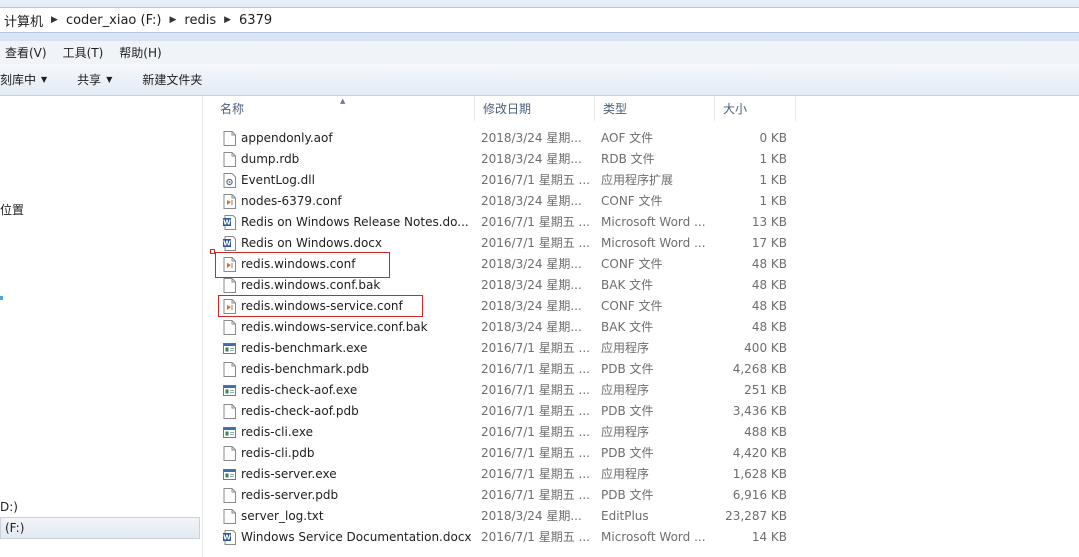  I want to click on file-type: 应用程序扩展, so click(637, 180).